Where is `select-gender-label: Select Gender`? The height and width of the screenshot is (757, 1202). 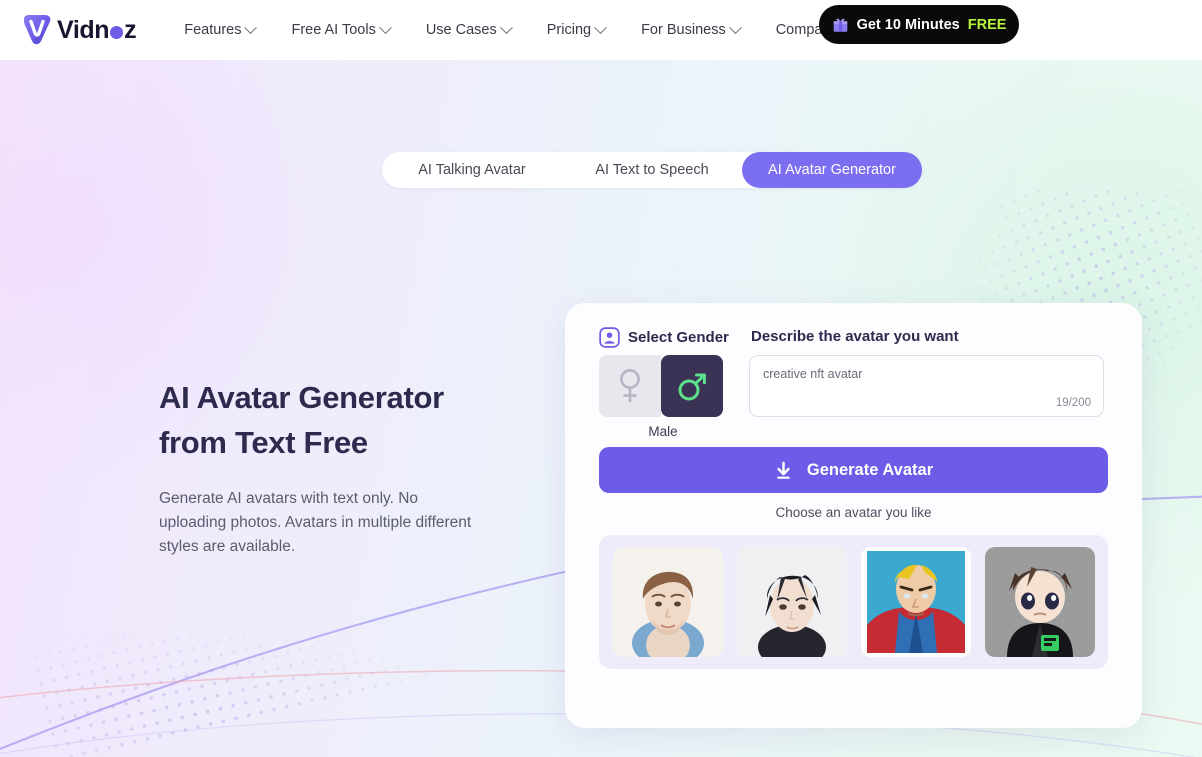
select-gender-label: Select Gender is located at coordinates (678, 337).